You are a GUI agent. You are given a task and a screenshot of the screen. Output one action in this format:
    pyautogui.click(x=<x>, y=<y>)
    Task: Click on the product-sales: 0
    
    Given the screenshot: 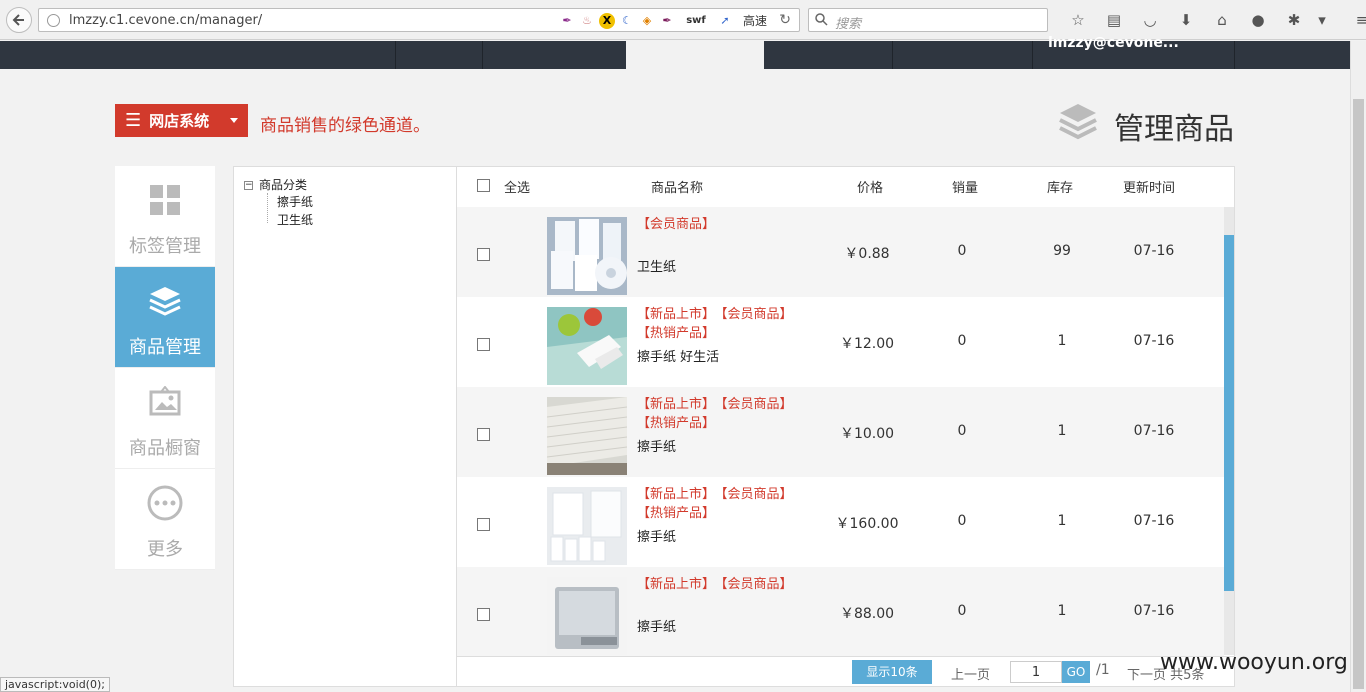 What is the action you would take?
    pyautogui.click(x=962, y=521)
    